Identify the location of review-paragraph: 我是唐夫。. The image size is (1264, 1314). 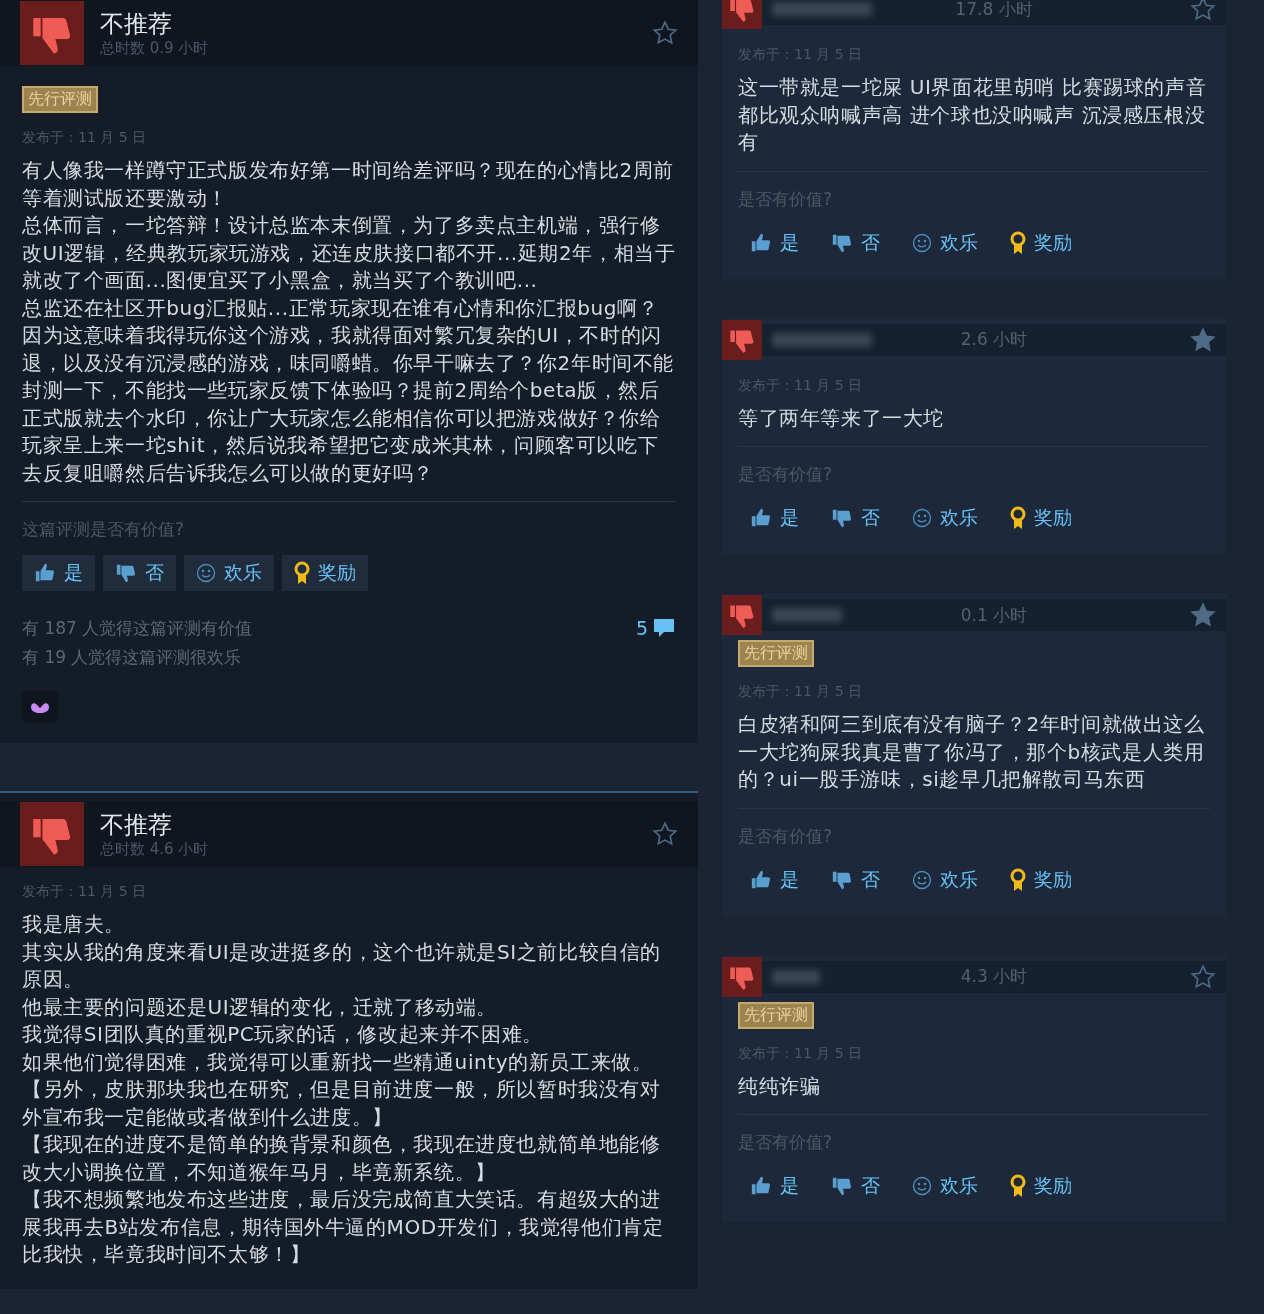
(74, 924).